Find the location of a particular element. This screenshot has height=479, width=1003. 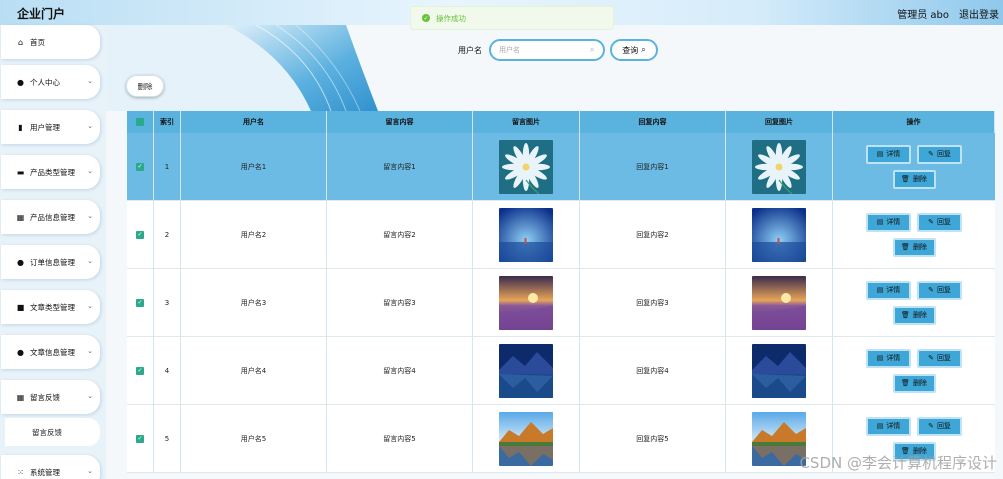

table-row: ✓ 1 用户名1 留言内容1 回复内容1 ▤ 详情 ✎ 回复 🗑 删除 is located at coordinates (561, 167).